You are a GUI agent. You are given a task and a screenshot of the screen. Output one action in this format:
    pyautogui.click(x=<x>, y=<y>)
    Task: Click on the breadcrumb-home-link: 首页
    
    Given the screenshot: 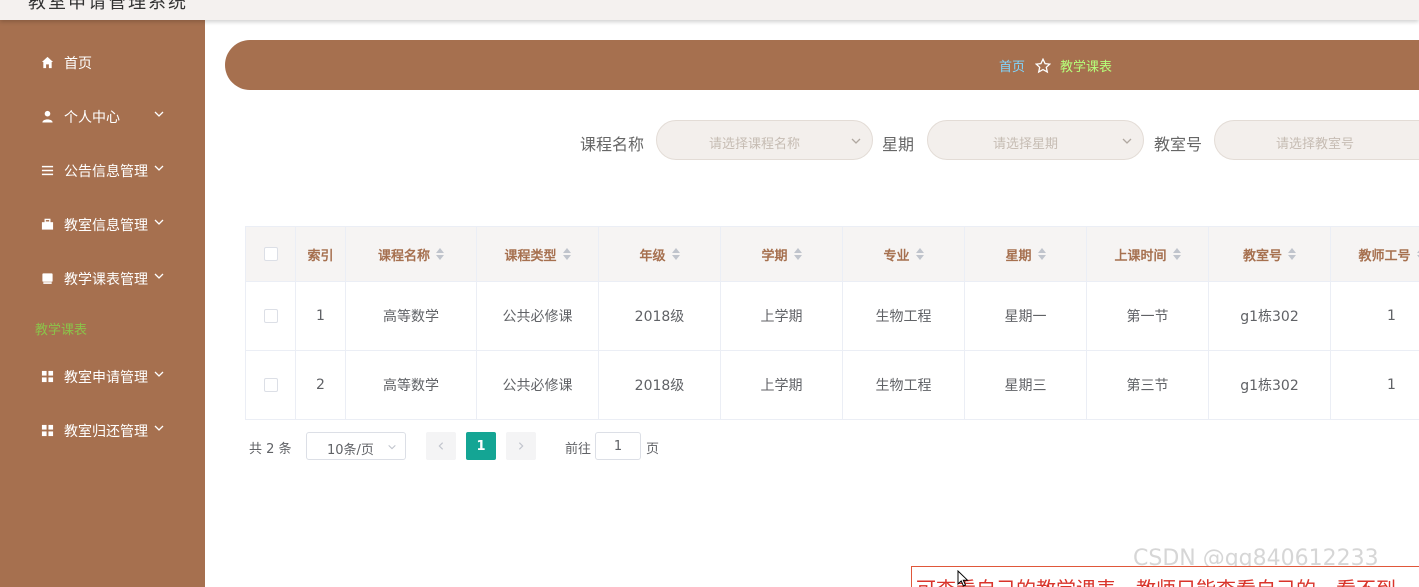 What is the action you would take?
    pyautogui.click(x=1012, y=65)
    